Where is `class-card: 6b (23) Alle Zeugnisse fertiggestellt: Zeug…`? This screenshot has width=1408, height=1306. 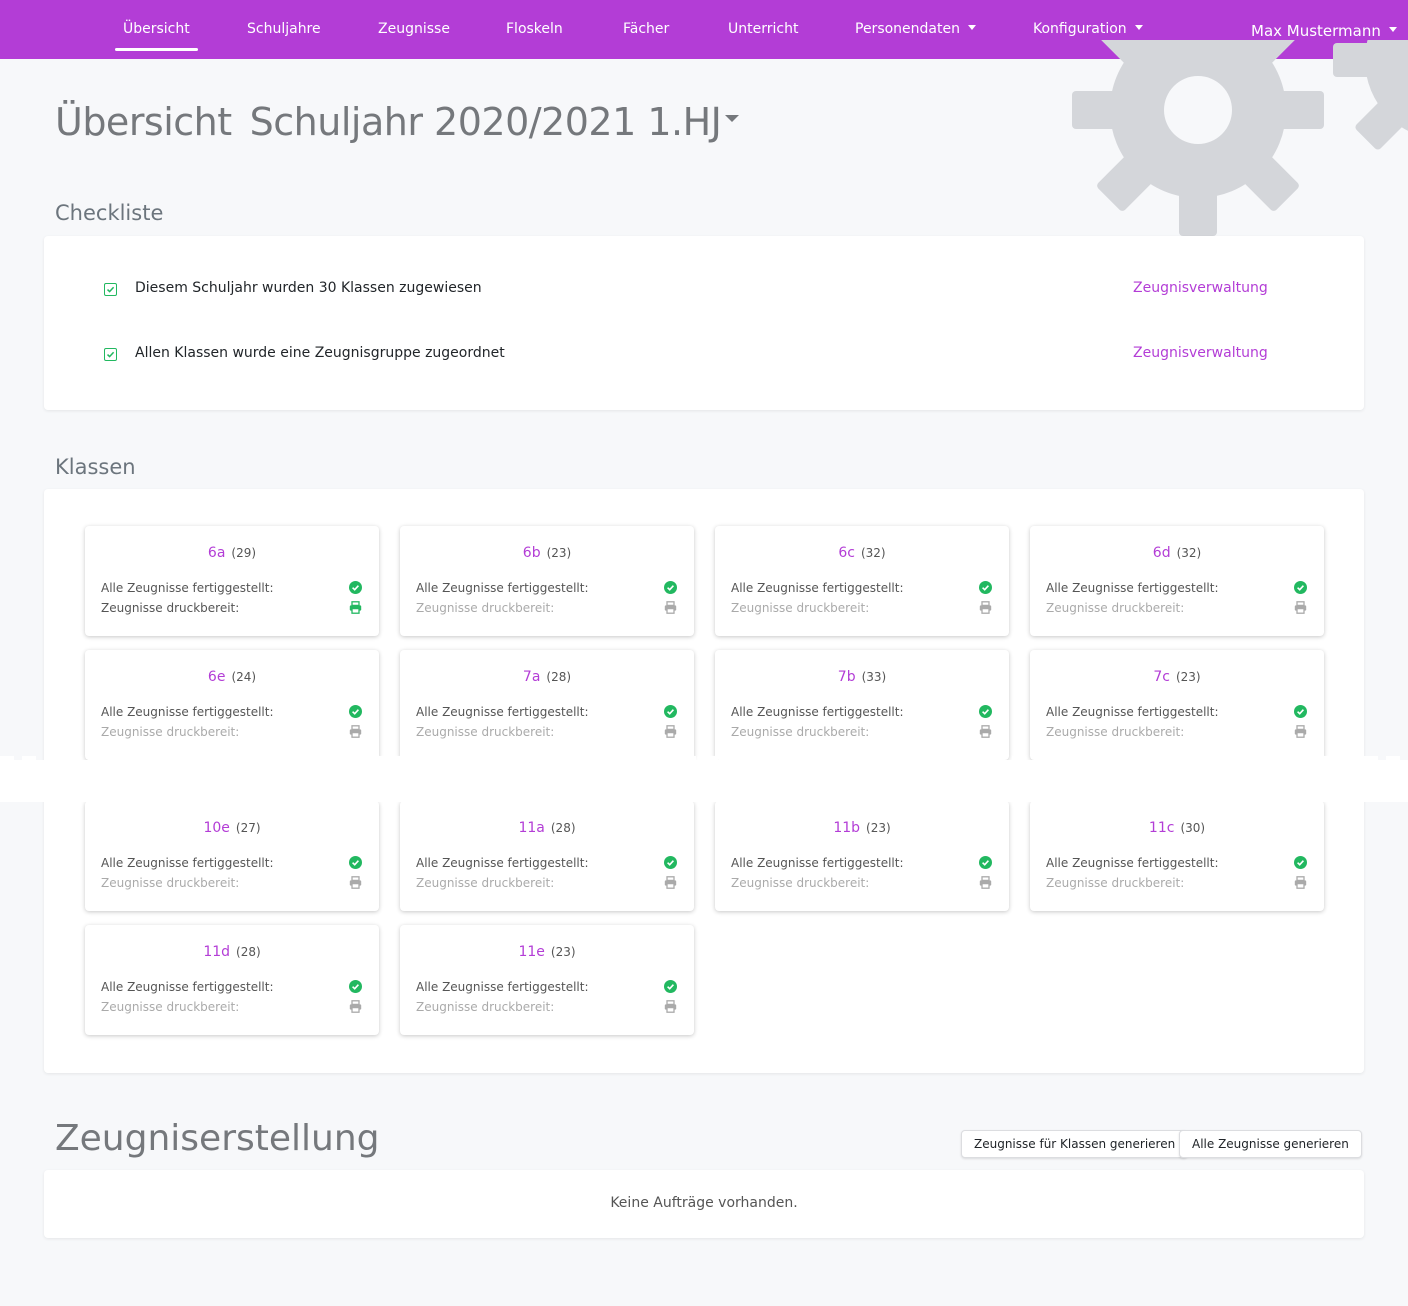 class-card: 6b (23) Alle Zeugnisse fertiggestellt: Zeug… is located at coordinates (547, 581).